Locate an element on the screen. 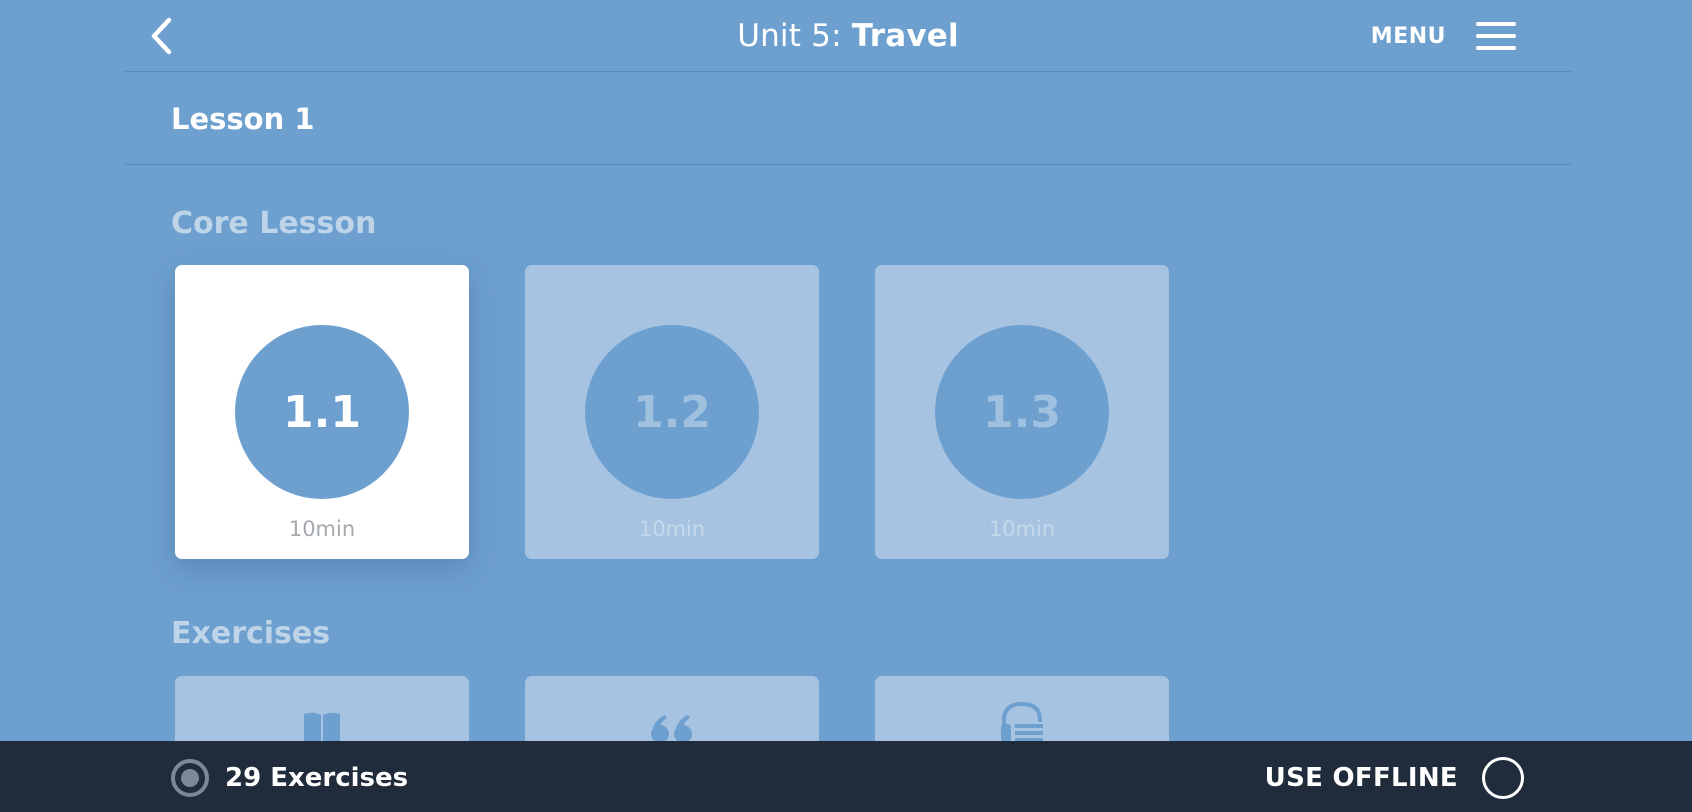 The width and height of the screenshot is (1692, 812). lesson-number: 1.2 is located at coordinates (672, 412).